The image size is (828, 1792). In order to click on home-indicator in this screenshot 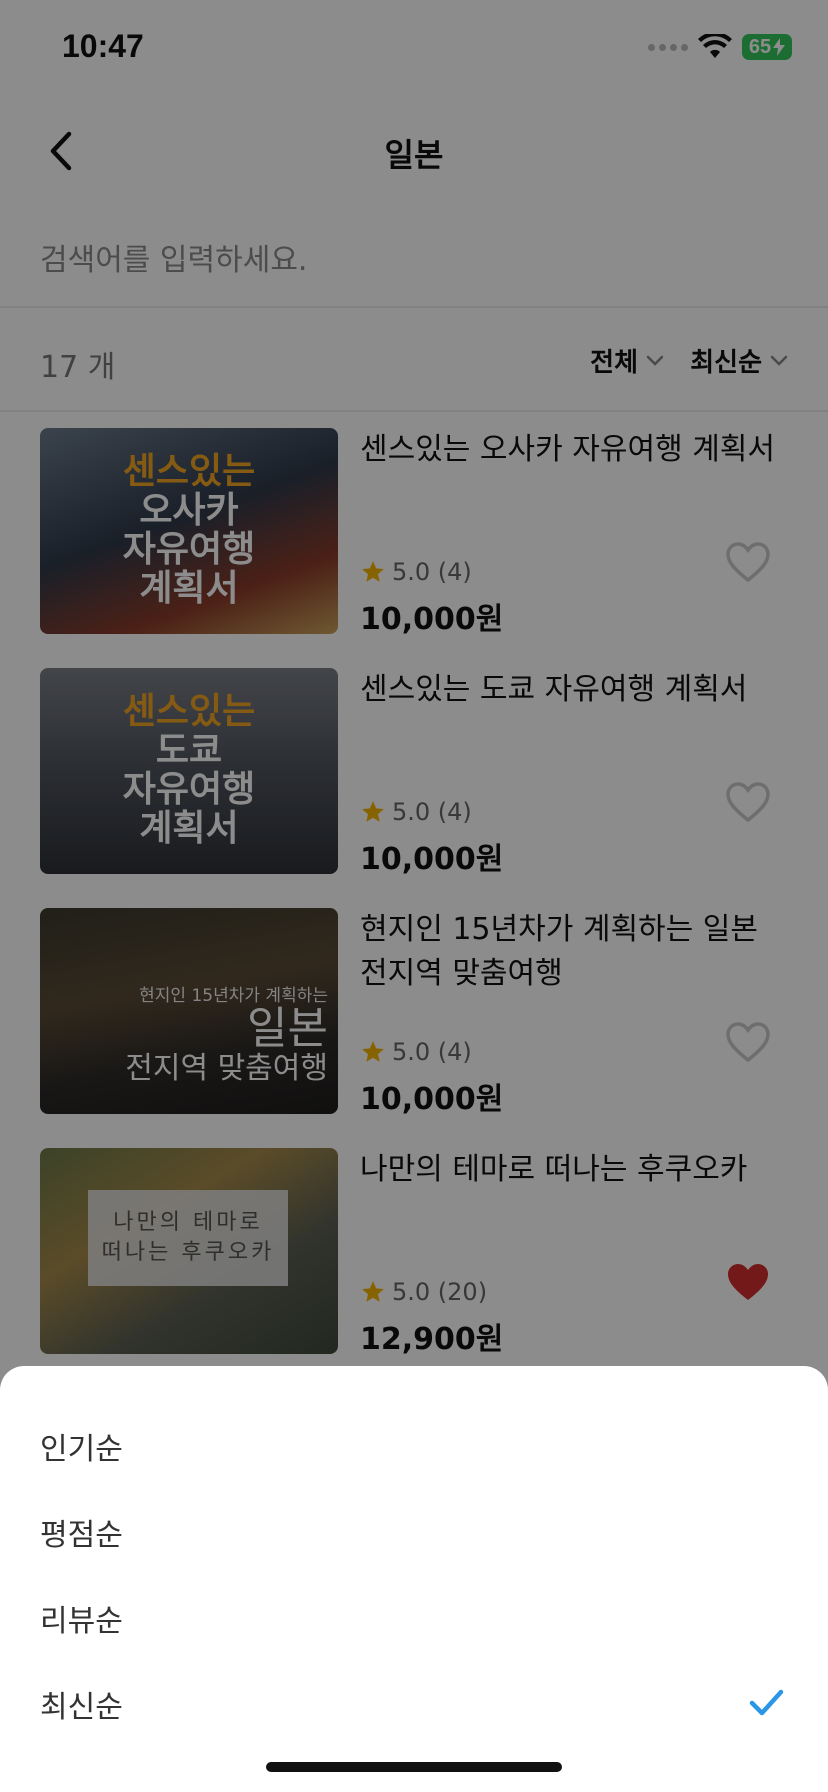, I will do `click(414, 1767)`.